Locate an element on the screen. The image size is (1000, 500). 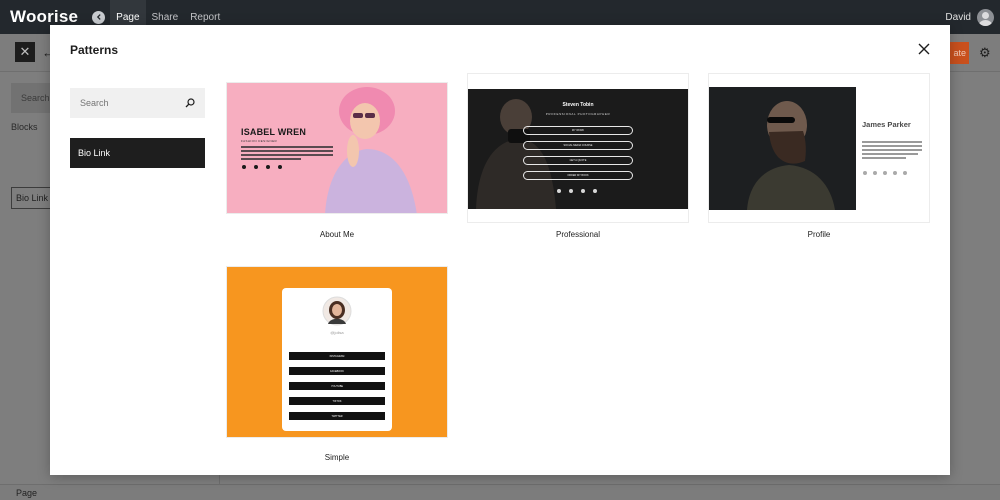
pattern-search is located at coordinates (137, 103).